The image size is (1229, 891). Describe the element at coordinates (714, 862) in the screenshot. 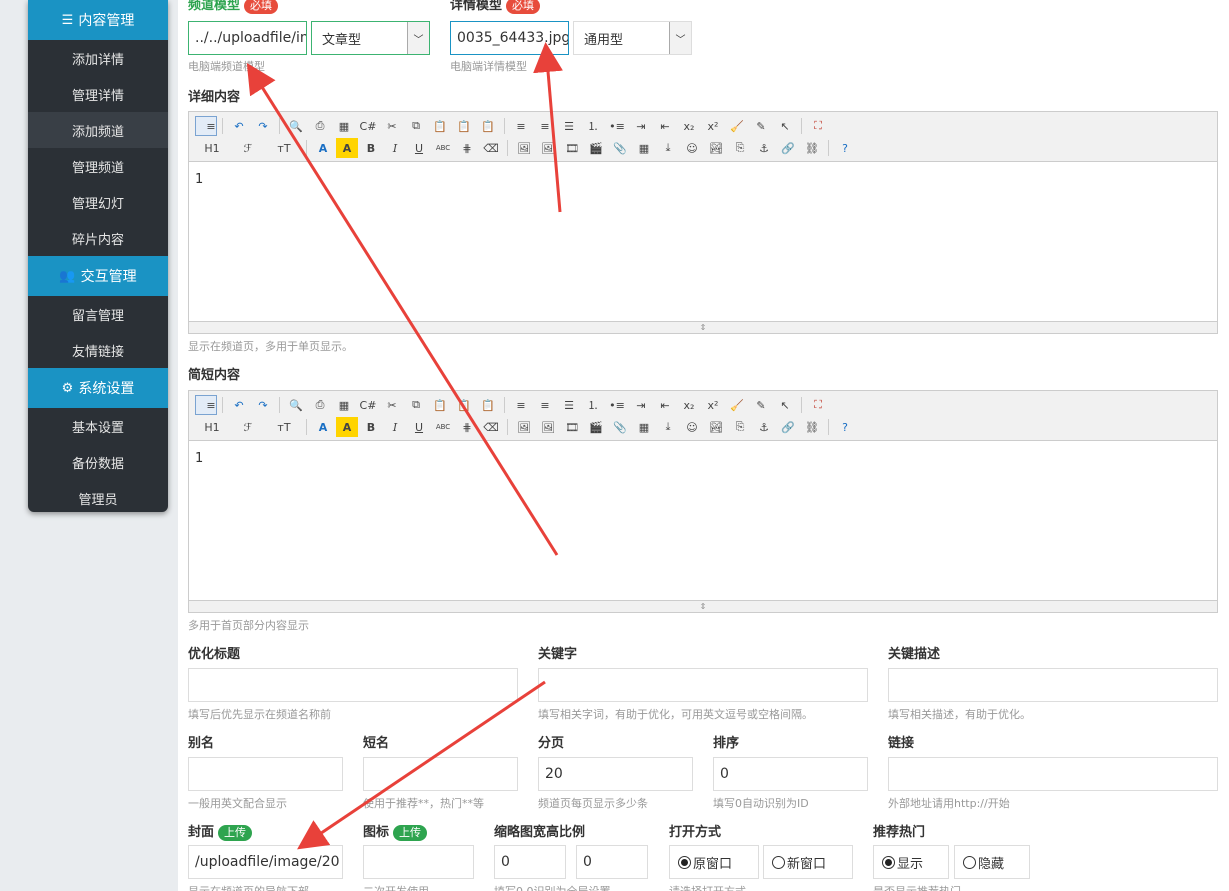

I see `open-mode-same-window: 原窗口` at that location.